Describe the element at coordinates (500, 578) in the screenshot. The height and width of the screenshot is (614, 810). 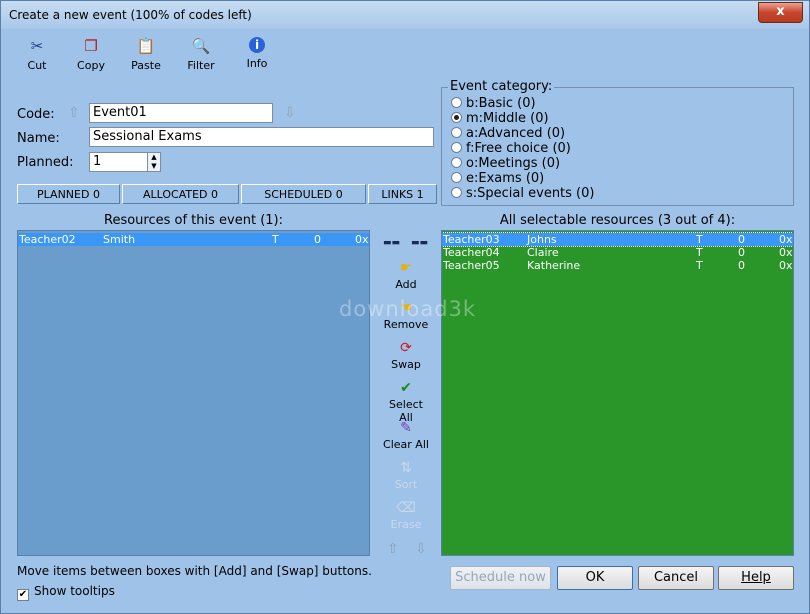
I see `schedule-now-button: Schedule now` at that location.